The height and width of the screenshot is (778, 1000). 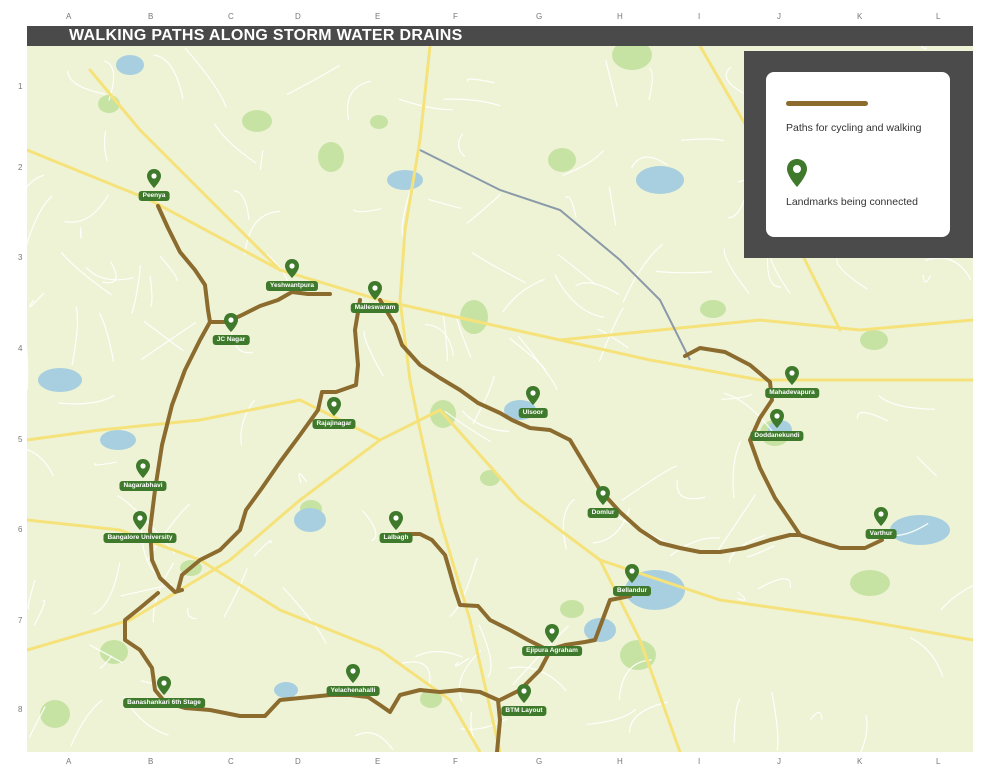 I want to click on landmark-label: Mahadevapura, so click(x=792, y=393).